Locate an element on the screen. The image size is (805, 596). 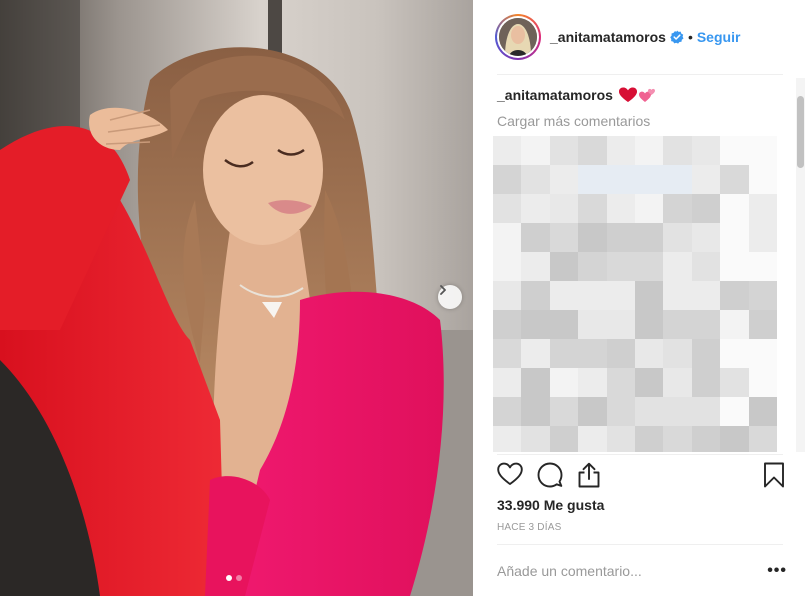
caption-username: _anitamatamoros is located at coordinates (555, 95).